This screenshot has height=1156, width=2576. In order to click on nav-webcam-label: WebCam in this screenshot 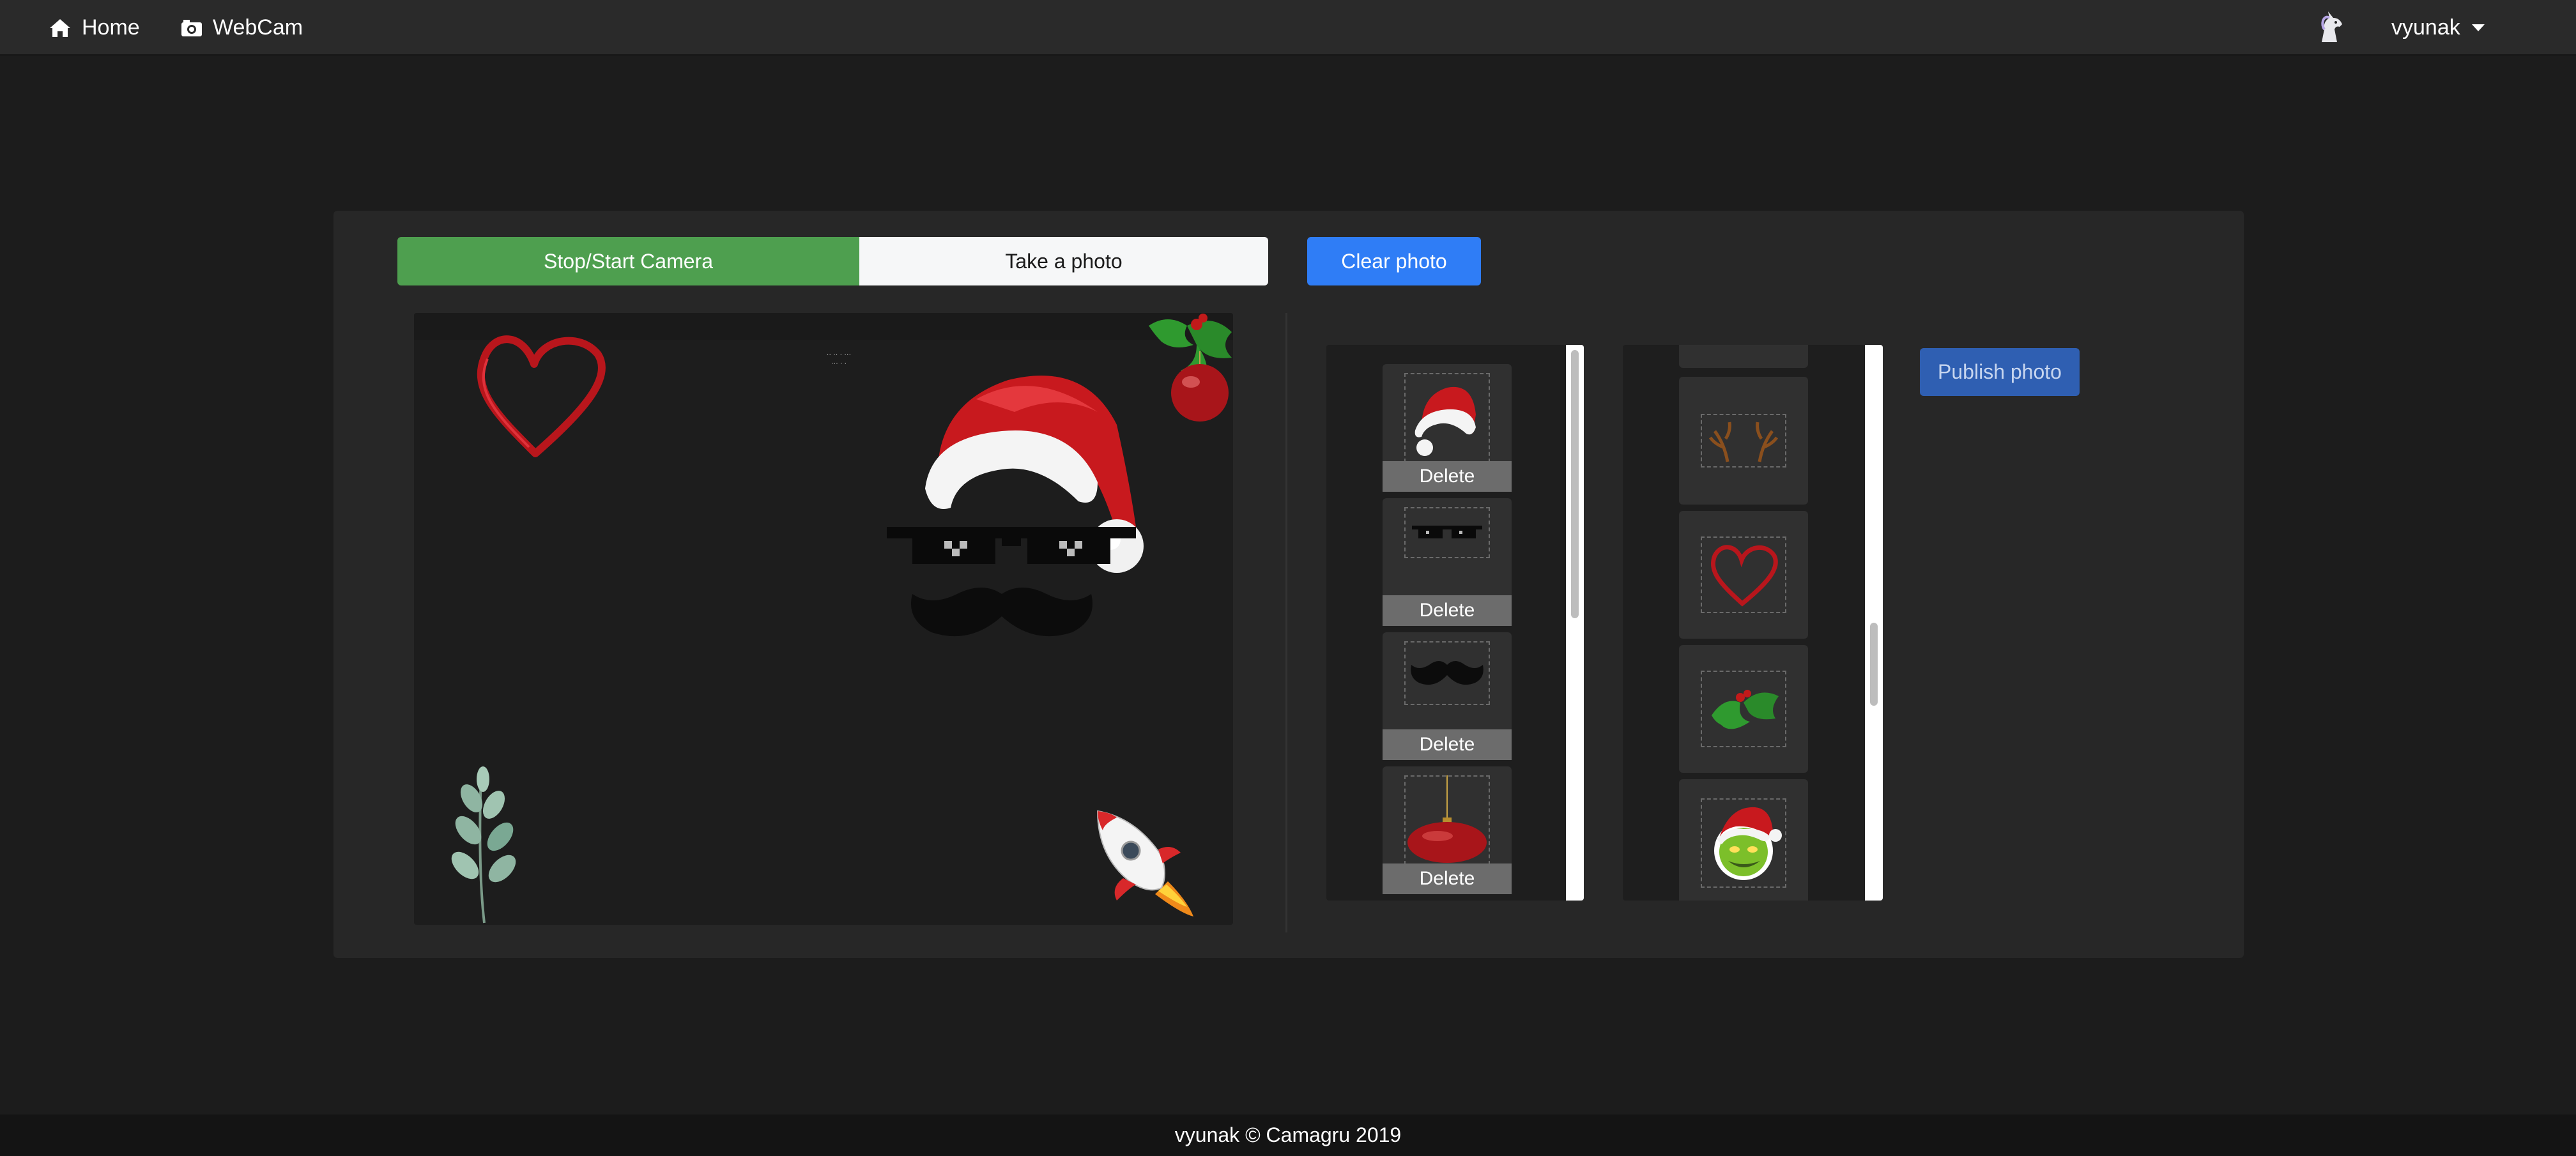, I will do `click(258, 27)`.